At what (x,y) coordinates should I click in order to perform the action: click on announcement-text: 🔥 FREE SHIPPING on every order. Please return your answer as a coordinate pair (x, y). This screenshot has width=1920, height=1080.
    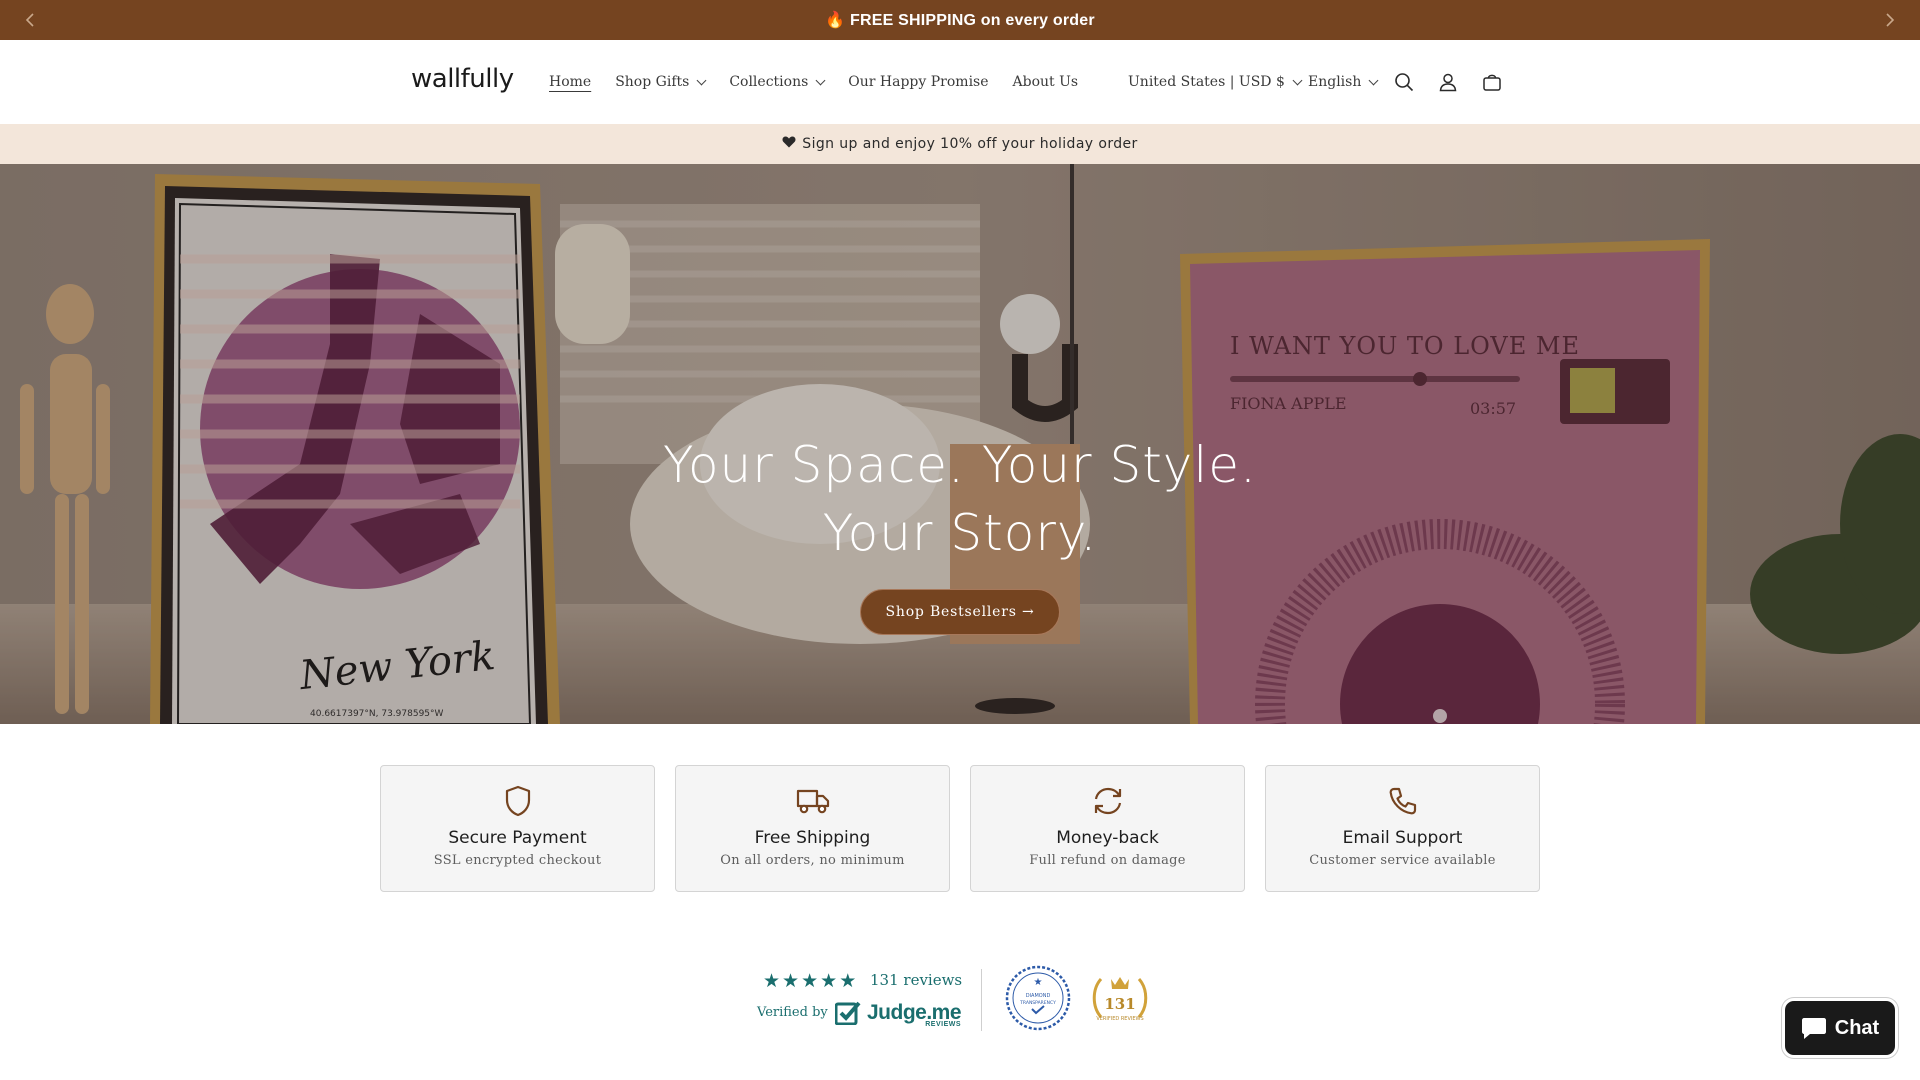
    Looking at the image, I should click on (960, 20).